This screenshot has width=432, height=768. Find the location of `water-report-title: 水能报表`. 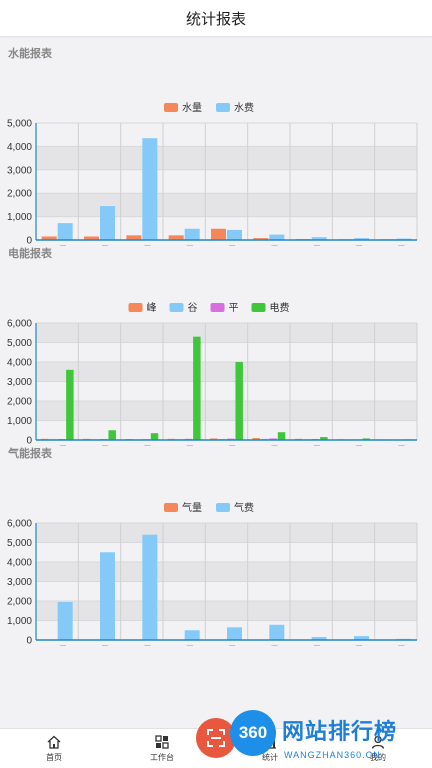

water-report-title: 水能报表 is located at coordinates (30, 54).